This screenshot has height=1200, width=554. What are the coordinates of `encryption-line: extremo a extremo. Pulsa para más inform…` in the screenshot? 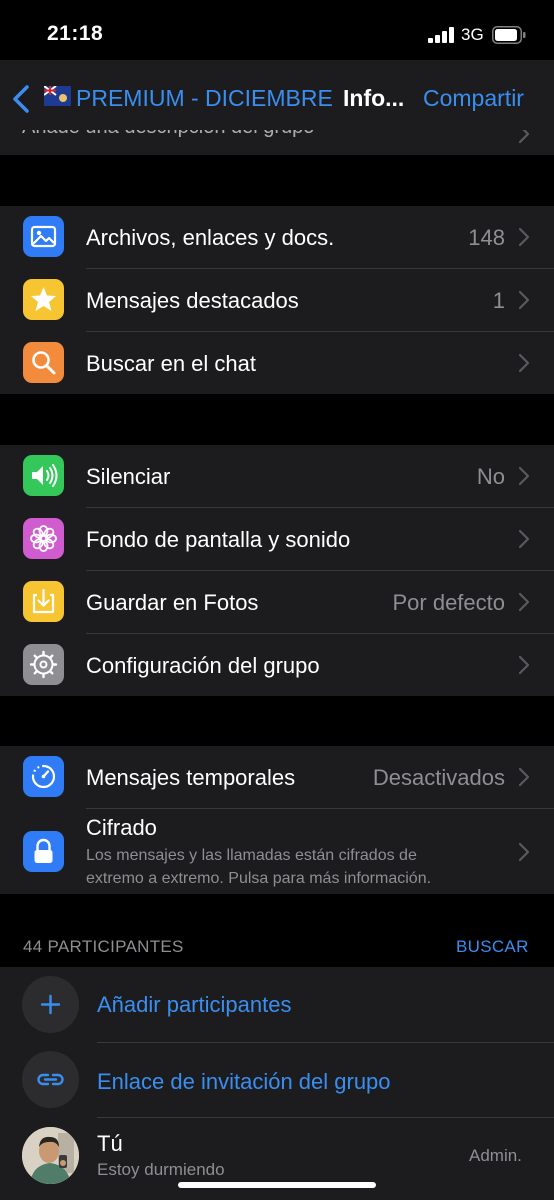 It's located at (259, 878).